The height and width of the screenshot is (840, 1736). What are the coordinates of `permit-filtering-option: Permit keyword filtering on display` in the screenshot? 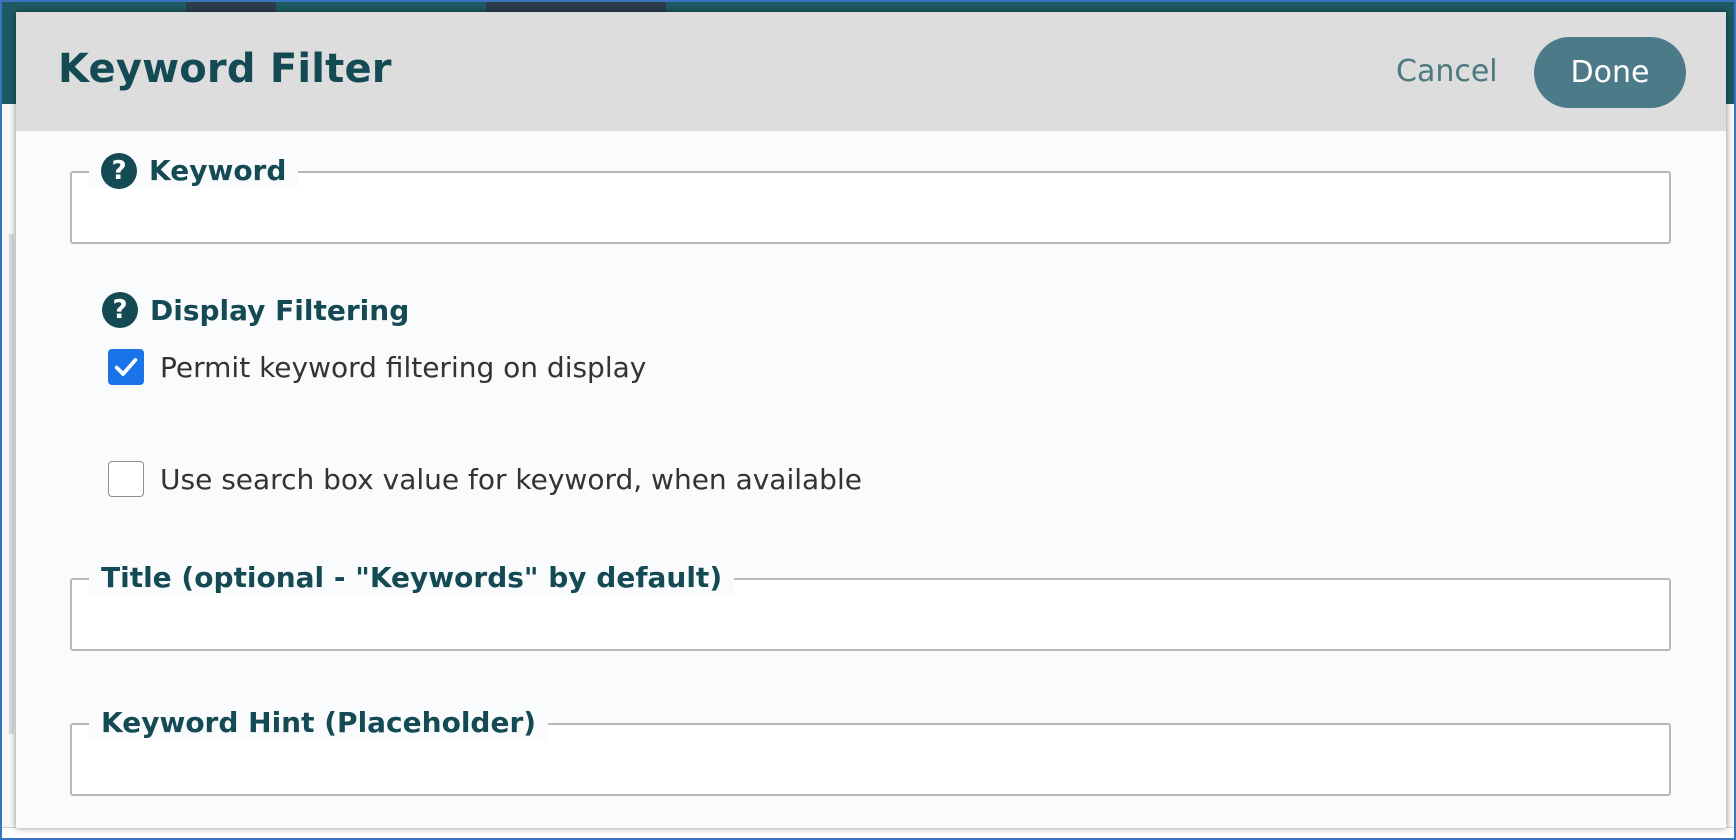 It's located at (377, 367).